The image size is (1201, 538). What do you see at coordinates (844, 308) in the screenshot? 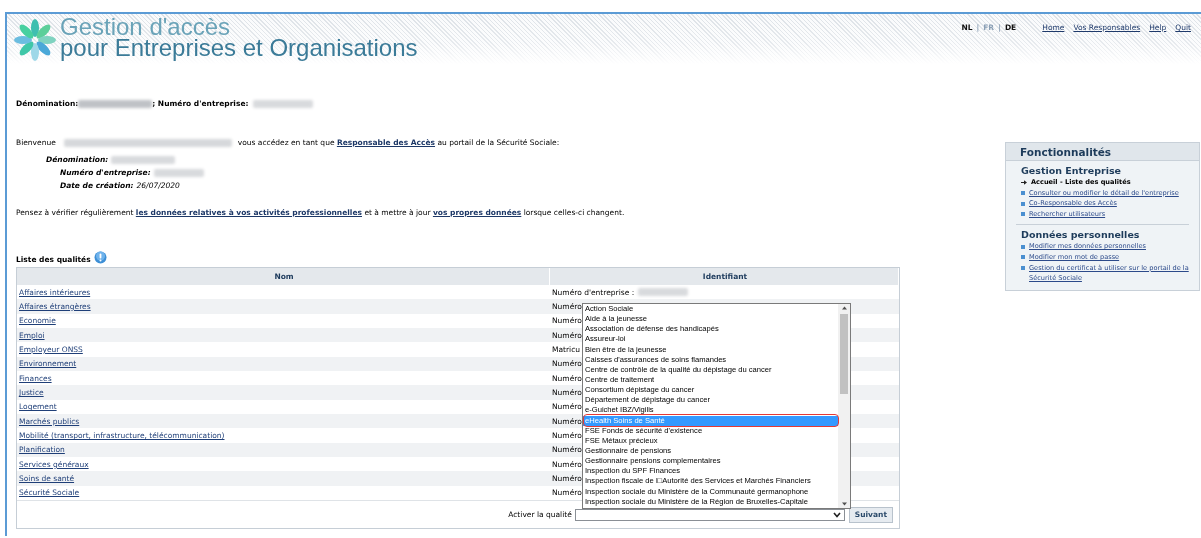
I see `scroll-up-icon` at bounding box center [844, 308].